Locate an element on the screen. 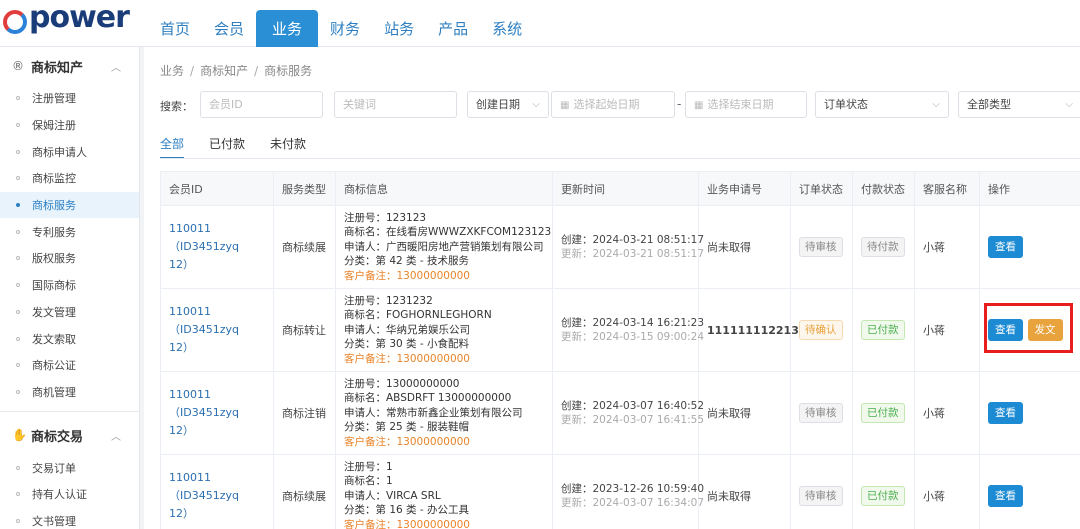 The width and height of the screenshot is (1080, 529). order-status-select: 订单状态 ⌵ is located at coordinates (882, 104).